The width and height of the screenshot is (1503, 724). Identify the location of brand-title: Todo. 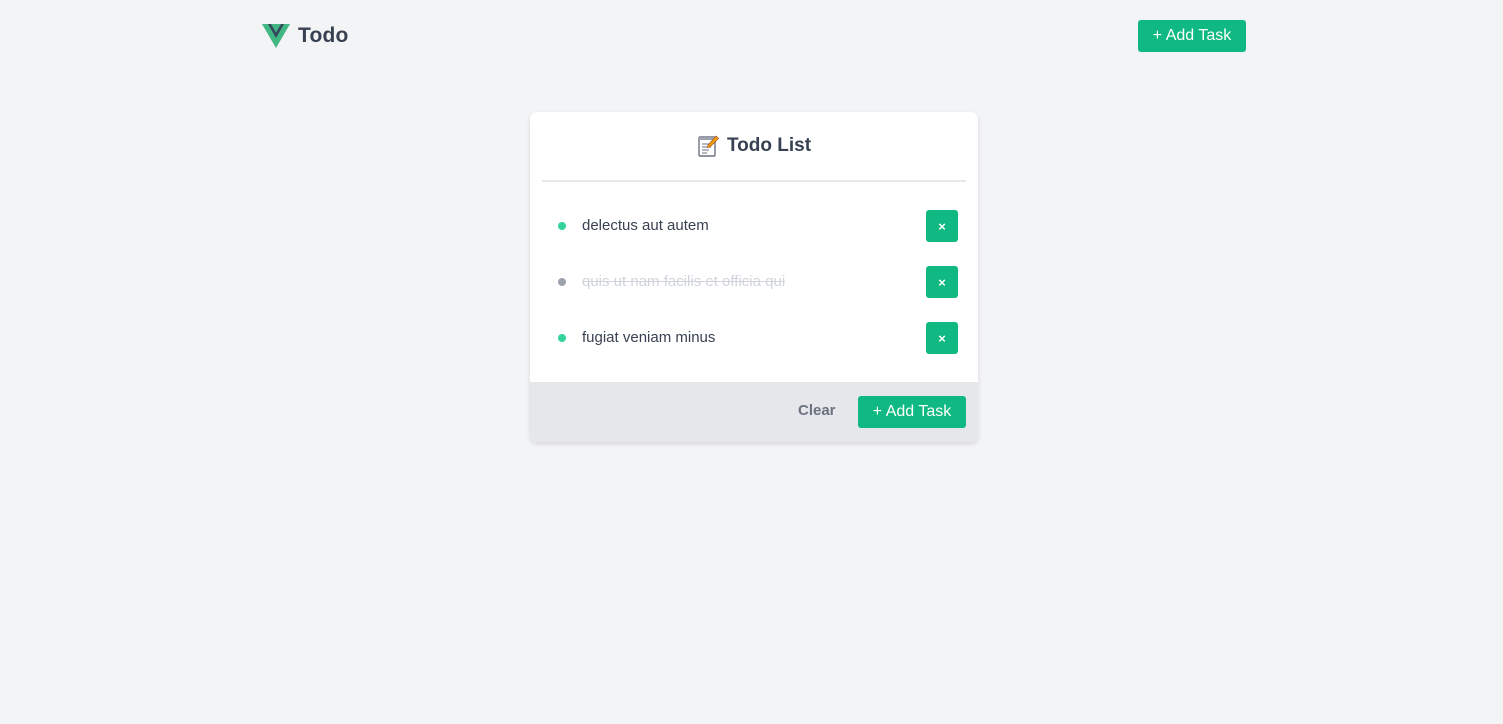
(323, 35).